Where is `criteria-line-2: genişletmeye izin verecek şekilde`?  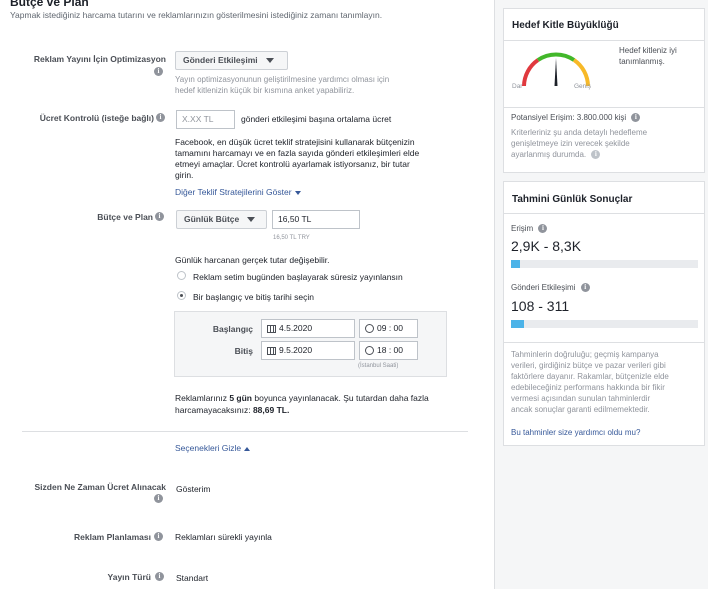 criteria-line-2: genişletmeye izin verecek şekilde is located at coordinates (570, 143).